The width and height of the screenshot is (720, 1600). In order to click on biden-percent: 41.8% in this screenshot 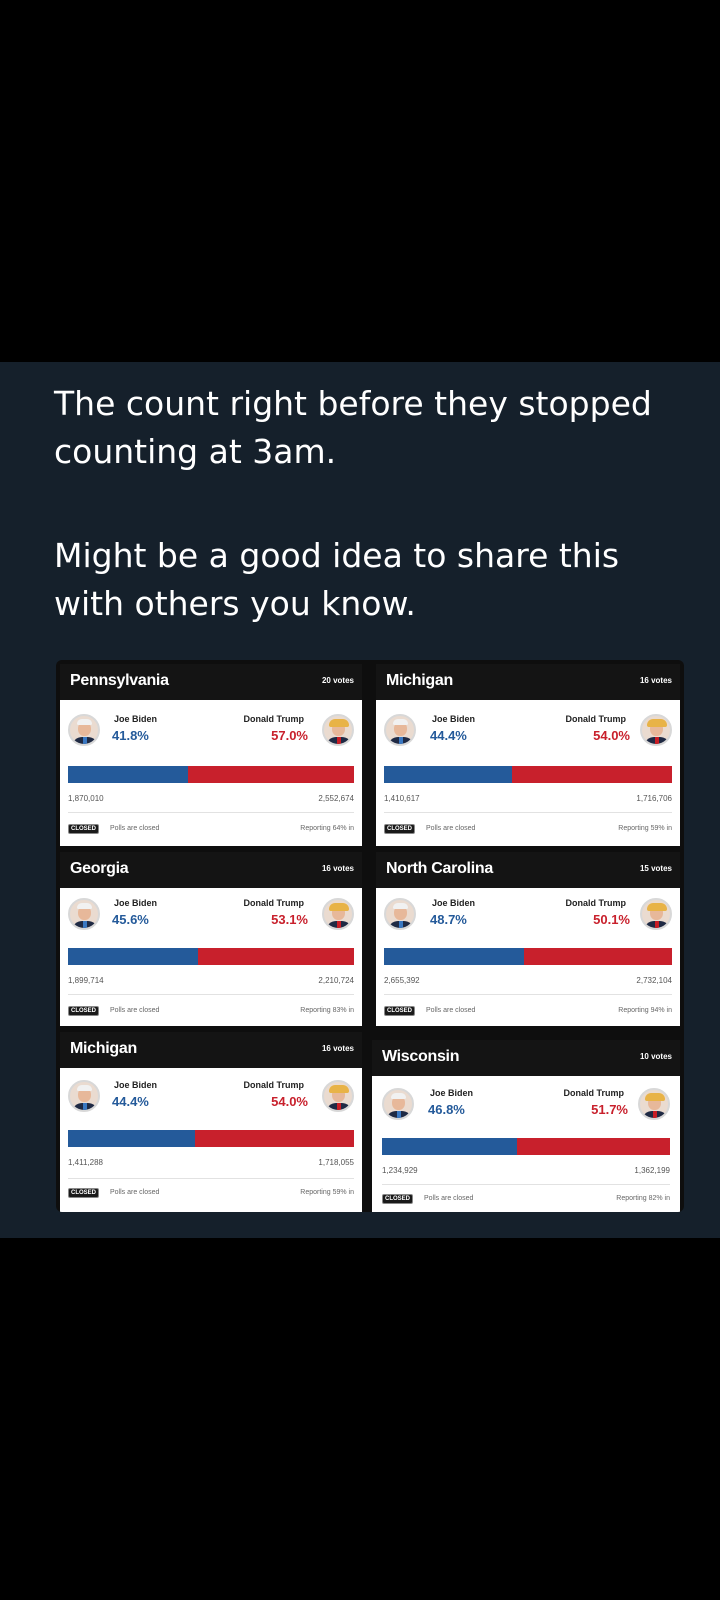, I will do `click(130, 735)`.